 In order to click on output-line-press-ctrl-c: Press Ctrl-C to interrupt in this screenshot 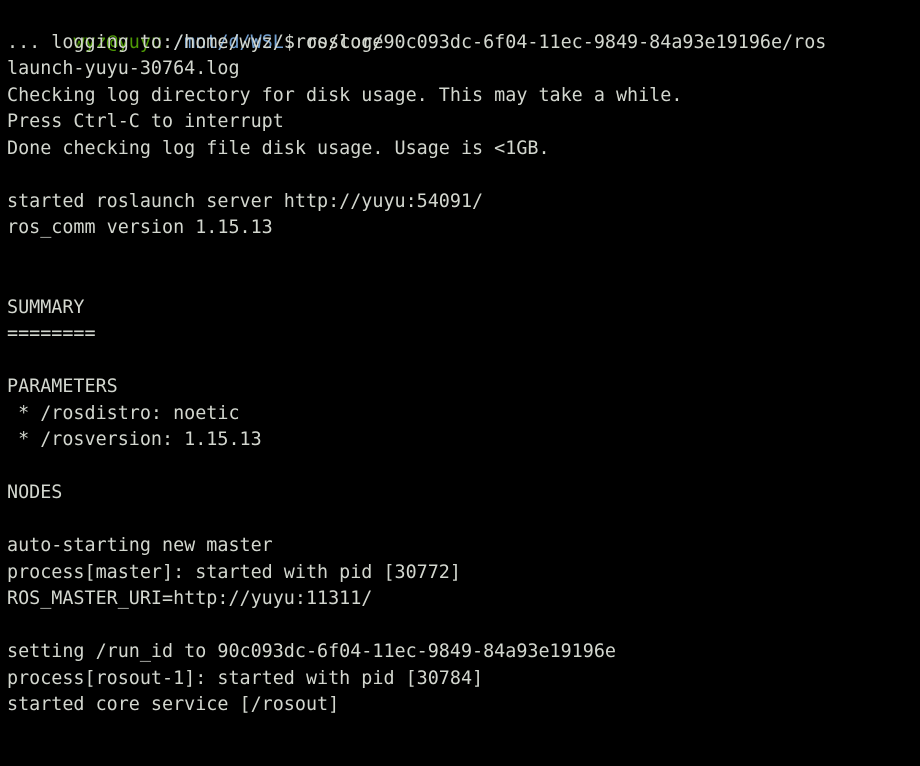, I will do `click(145, 121)`.